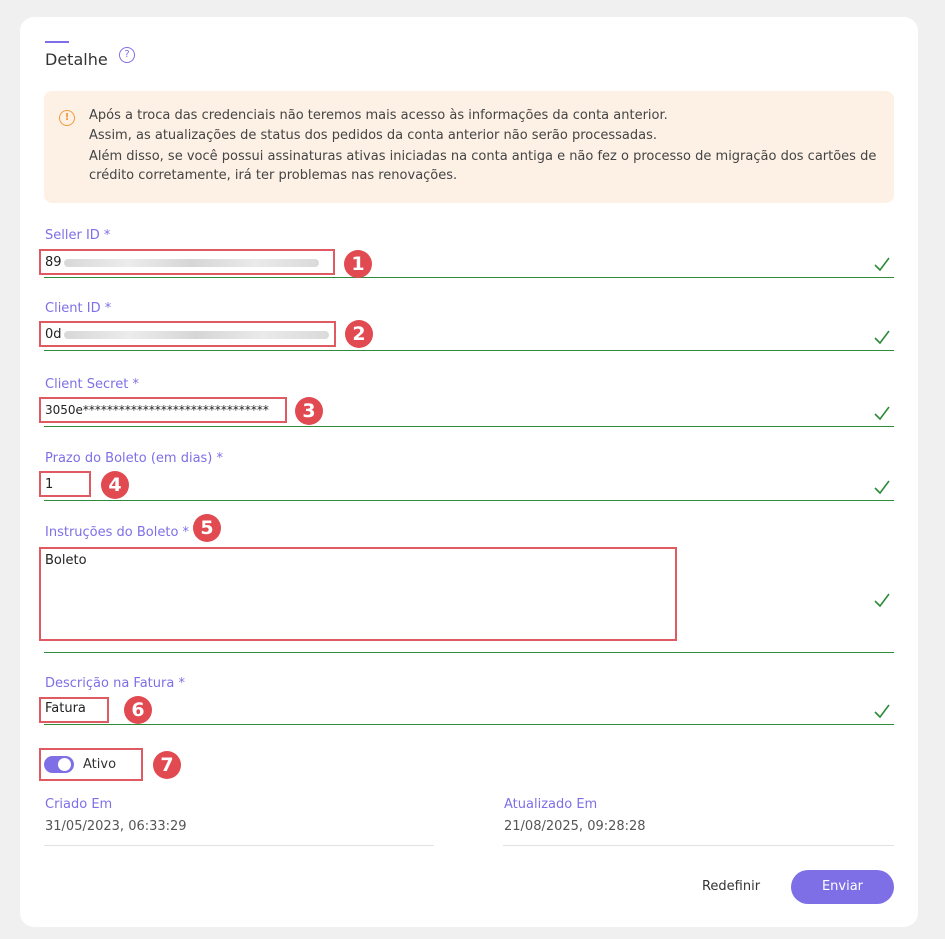 The image size is (945, 939). Describe the element at coordinates (469, 426) in the screenshot. I see `client-secret-underline` at that location.